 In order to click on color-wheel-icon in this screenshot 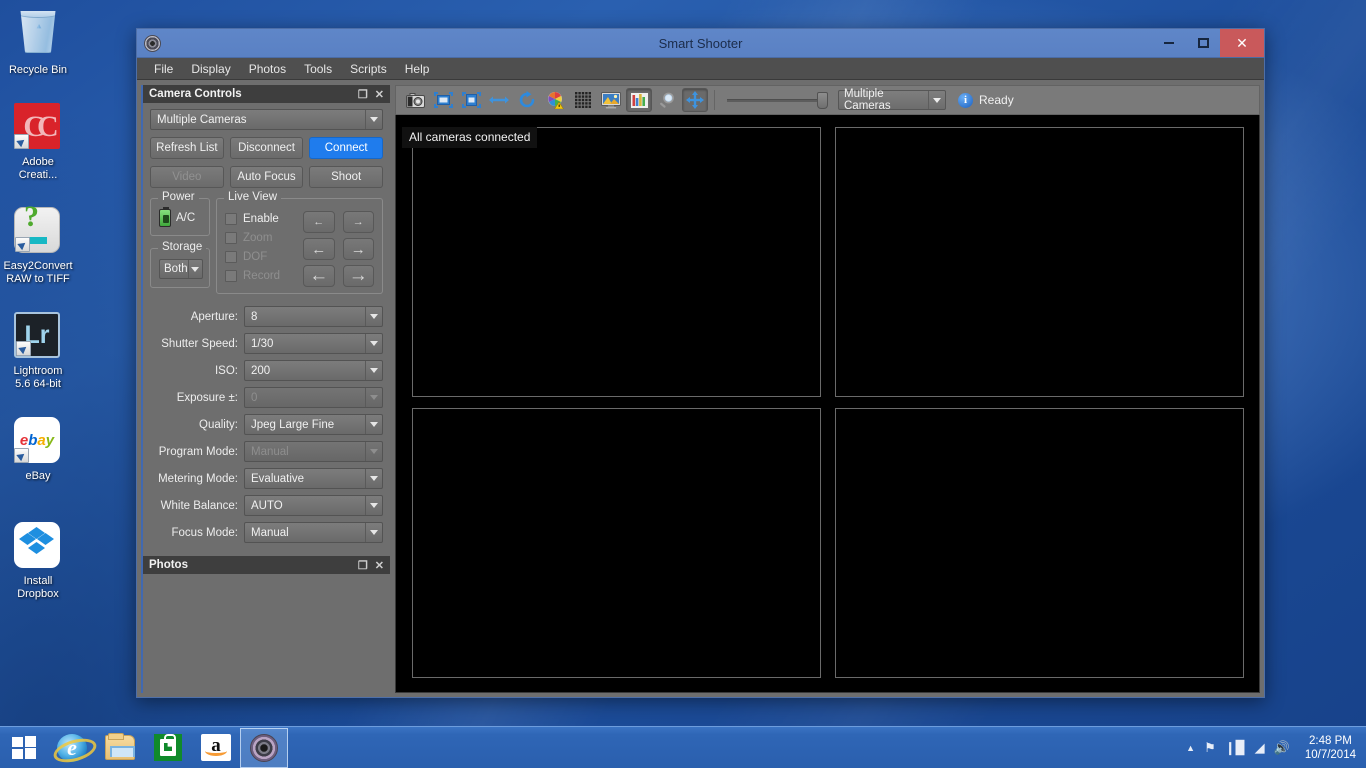, I will do `click(555, 100)`.